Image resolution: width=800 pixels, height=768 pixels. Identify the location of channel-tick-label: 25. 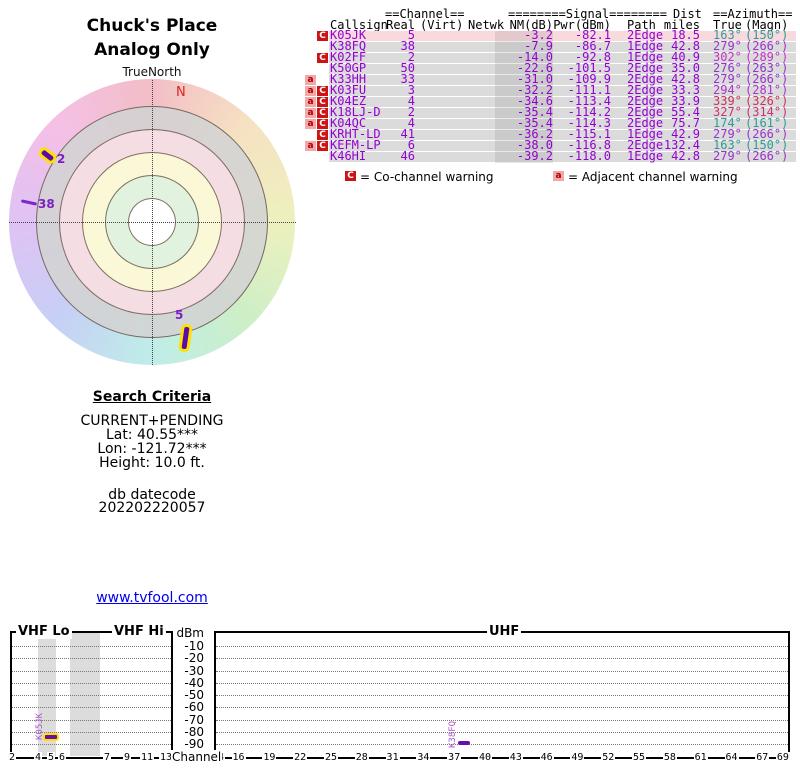
(330, 757).